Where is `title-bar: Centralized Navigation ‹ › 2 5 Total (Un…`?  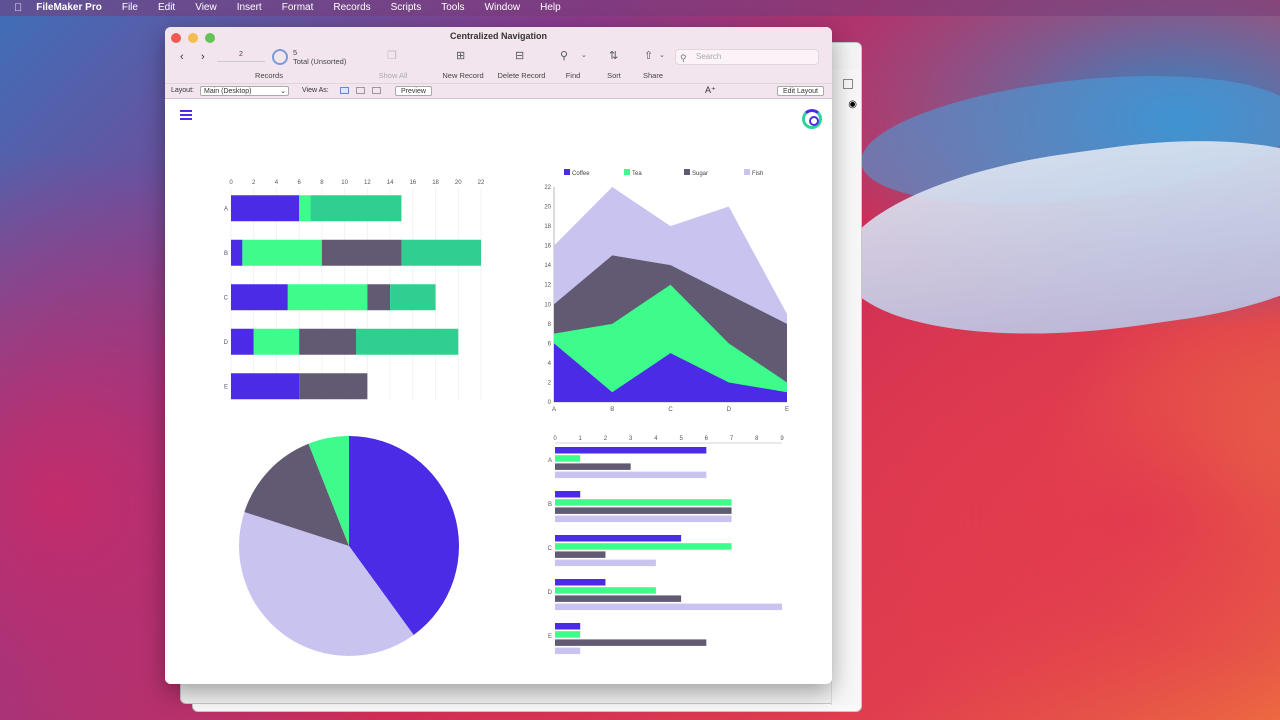 title-bar: Centralized Navigation ‹ › 2 5 Total (Un… is located at coordinates (498, 55).